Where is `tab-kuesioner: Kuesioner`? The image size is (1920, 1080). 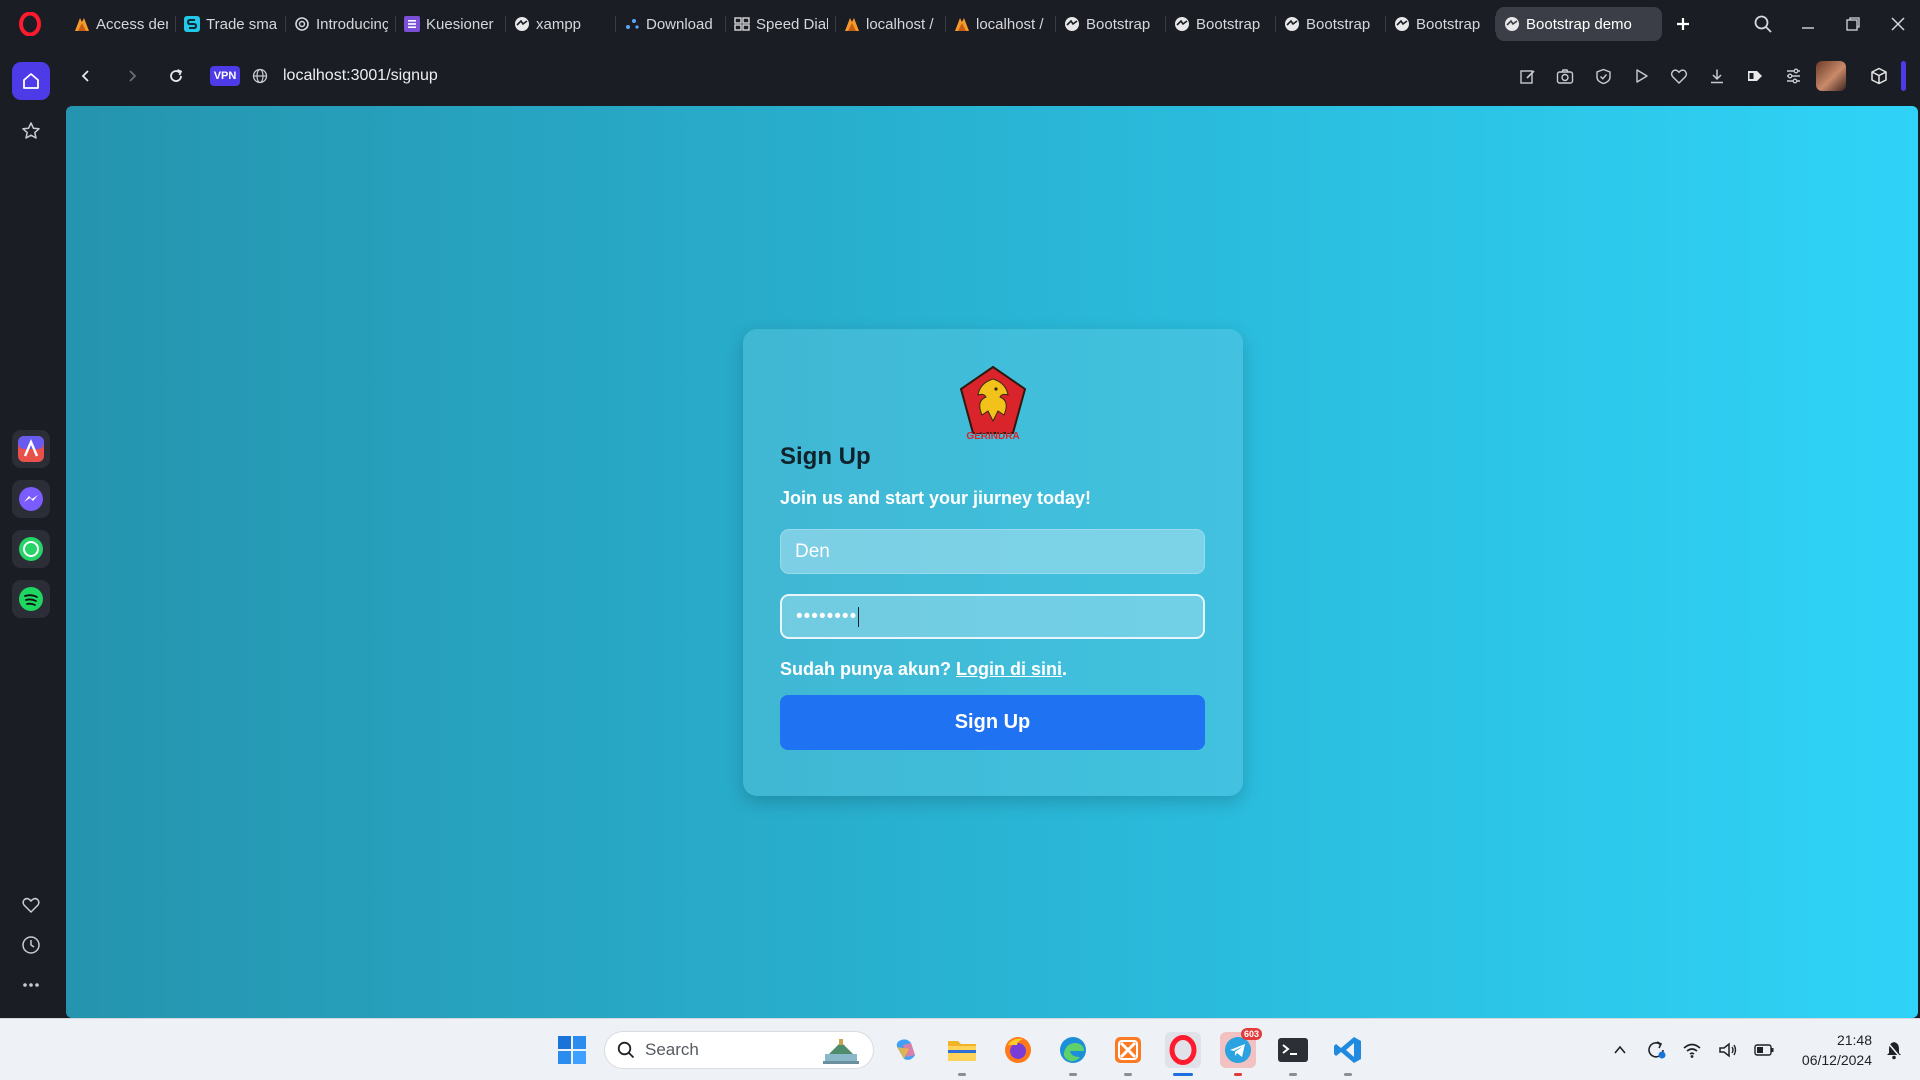 tab-kuesioner: Kuesioner is located at coordinates (451, 24).